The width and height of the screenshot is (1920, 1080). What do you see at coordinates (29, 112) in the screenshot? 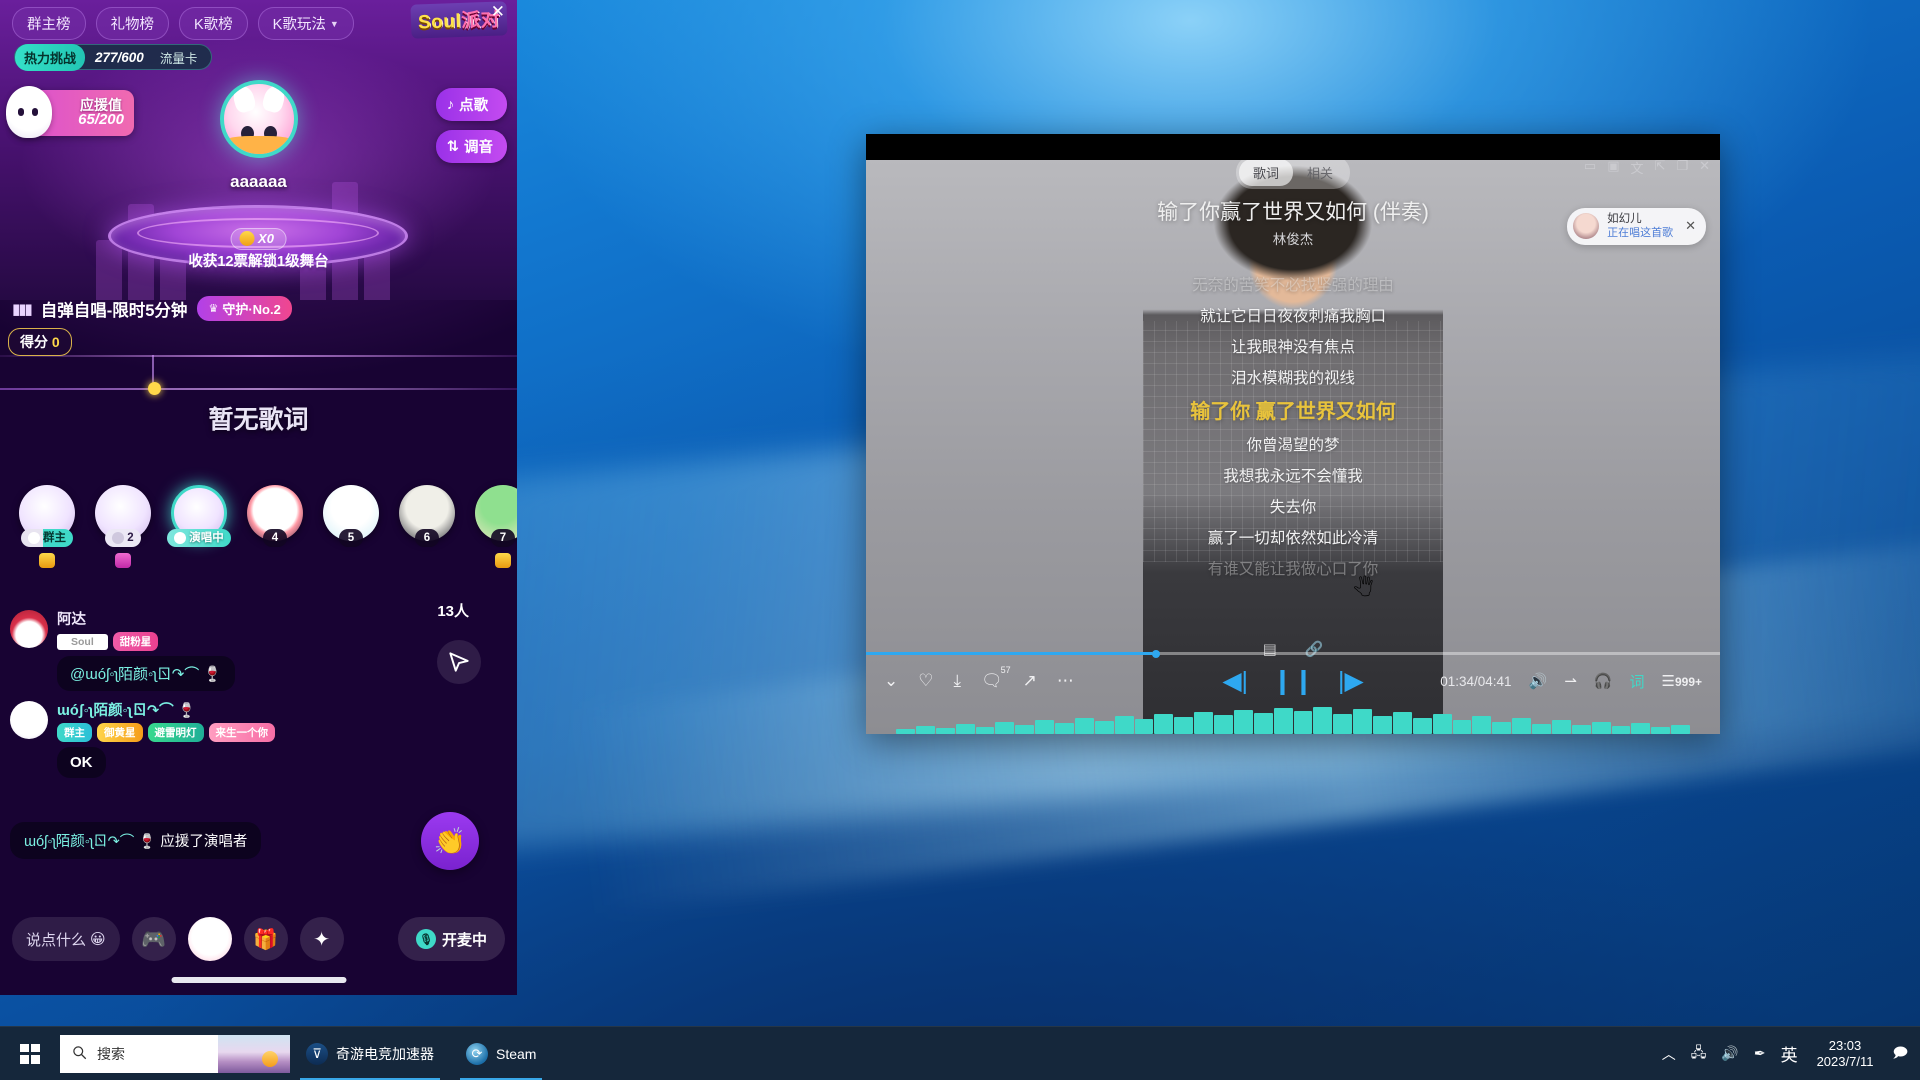
I see `ghost-mascot-icon` at bounding box center [29, 112].